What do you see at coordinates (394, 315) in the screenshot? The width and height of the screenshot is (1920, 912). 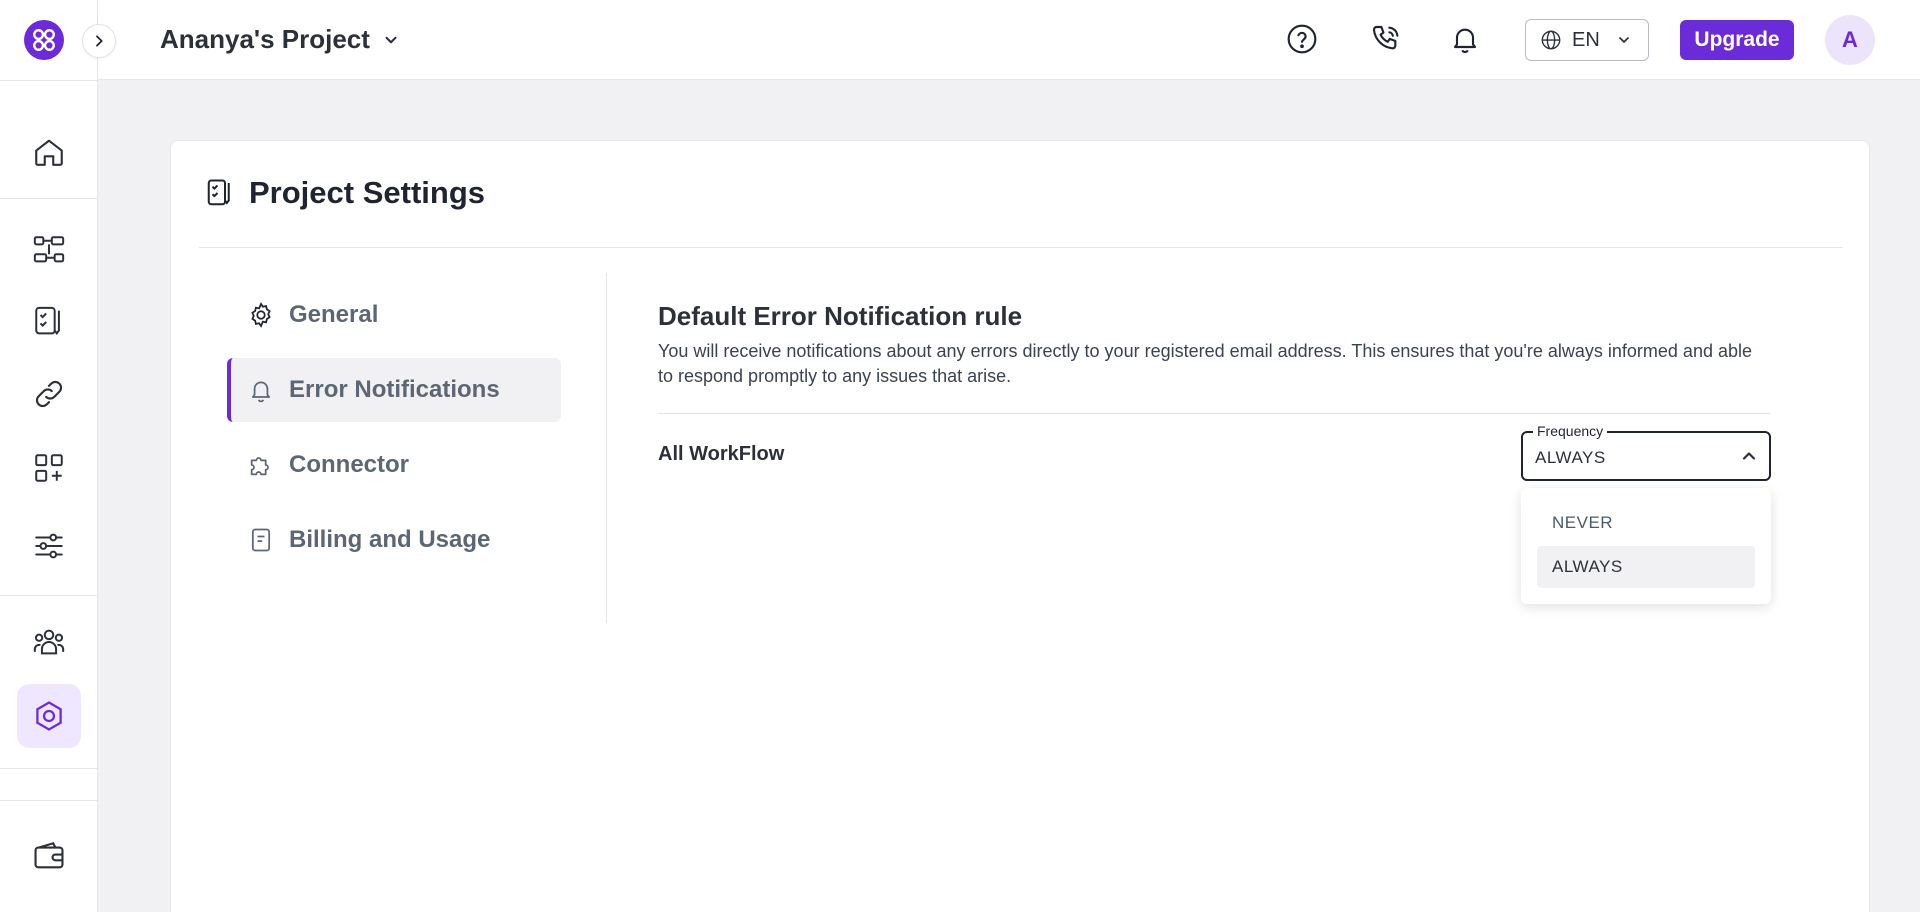 I see `settings-nav-general: General` at bounding box center [394, 315].